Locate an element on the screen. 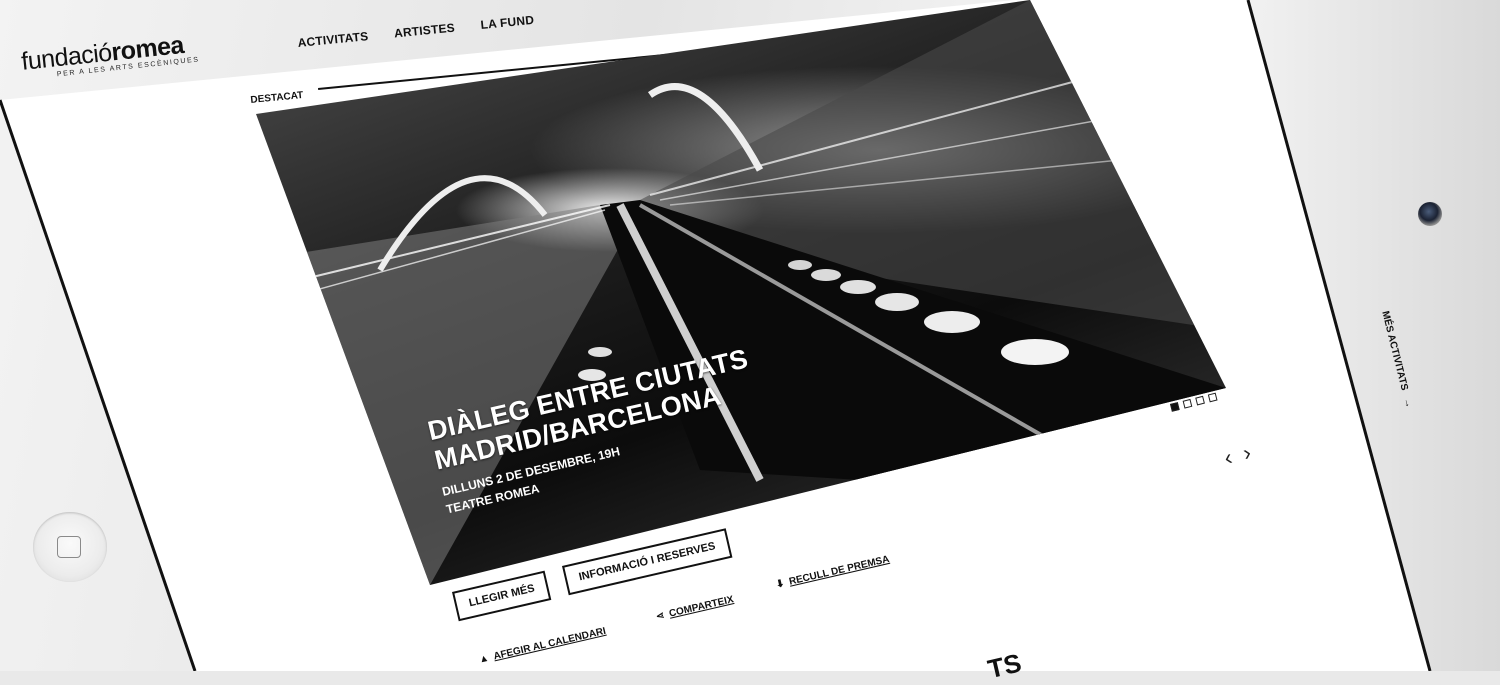 The height and width of the screenshot is (685, 1500). share-icon: ⋖ is located at coordinates (660, 616).